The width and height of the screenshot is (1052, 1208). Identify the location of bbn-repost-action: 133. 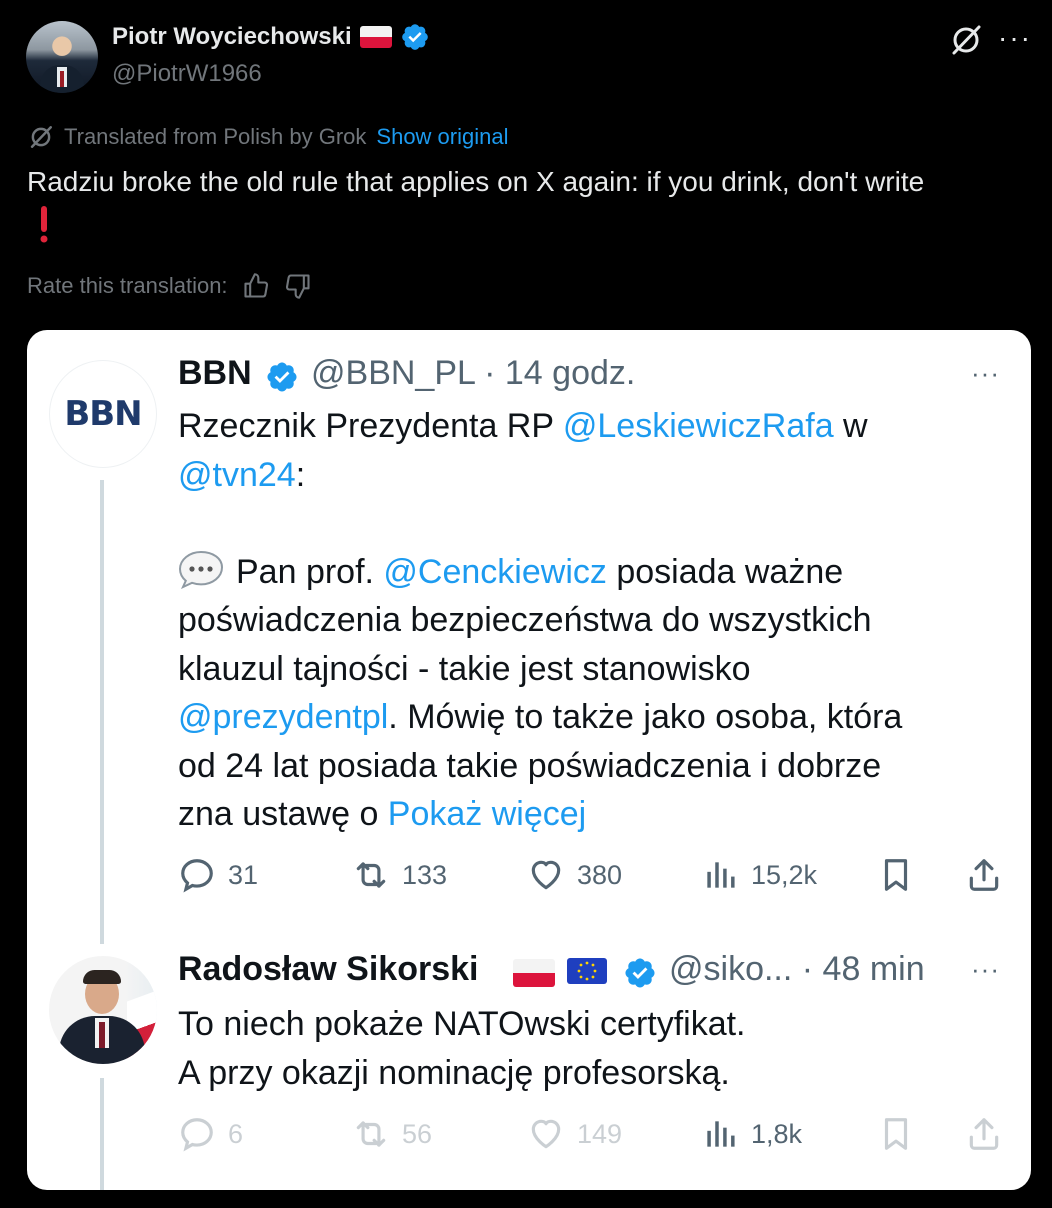
(399, 875).